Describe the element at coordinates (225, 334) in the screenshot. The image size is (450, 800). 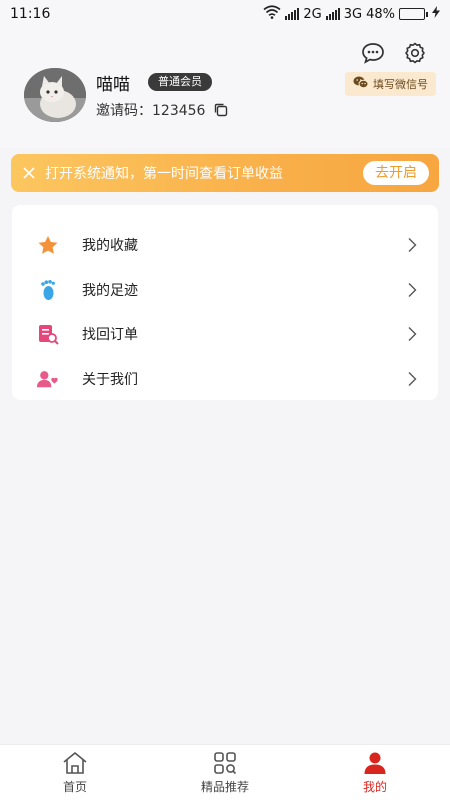
I see `menu-item-retrieve-order: 找回订单` at that location.